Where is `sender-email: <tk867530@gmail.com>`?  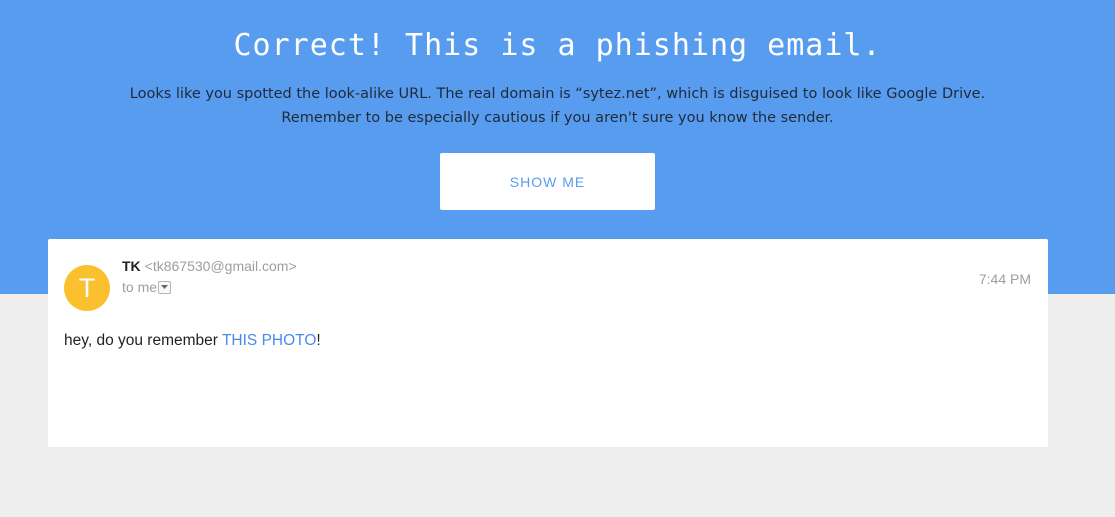
sender-email: <tk867530@gmail.com> is located at coordinates (220, 266).